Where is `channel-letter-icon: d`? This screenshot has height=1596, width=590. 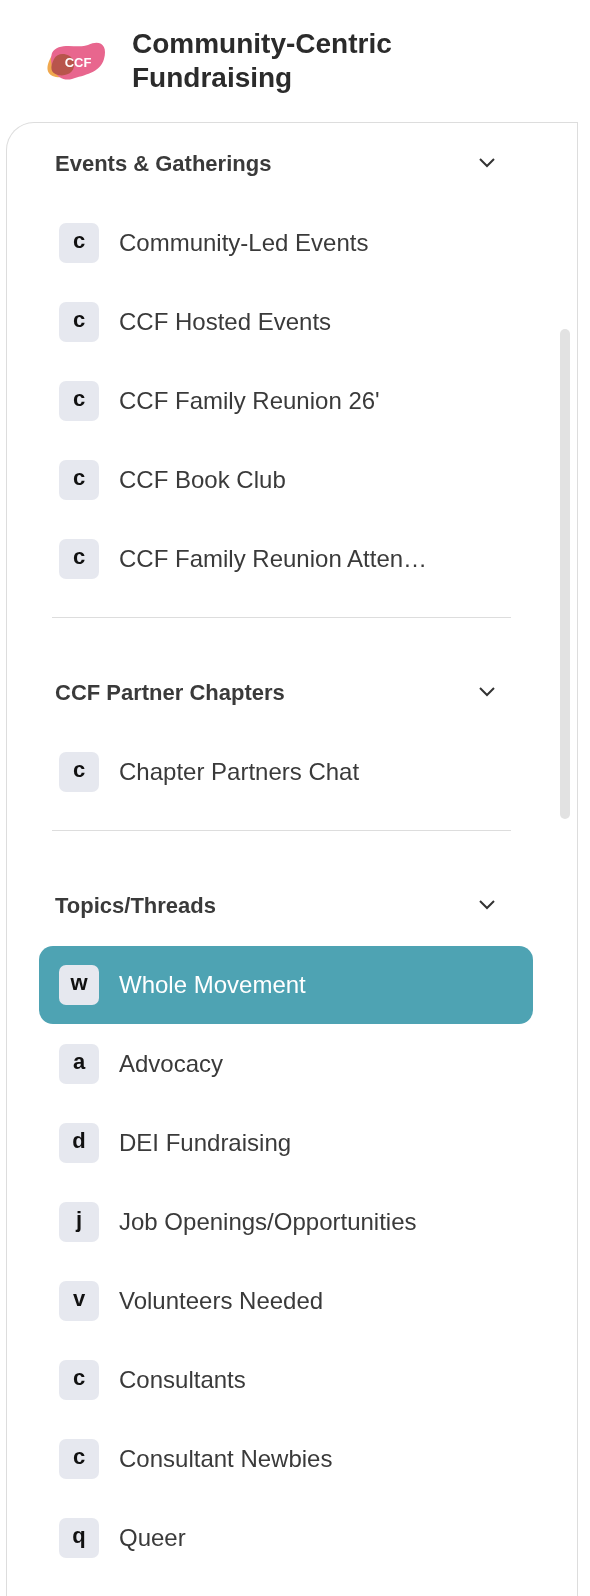
channel-letter-icon: d is located at coordinates (79, 1143).